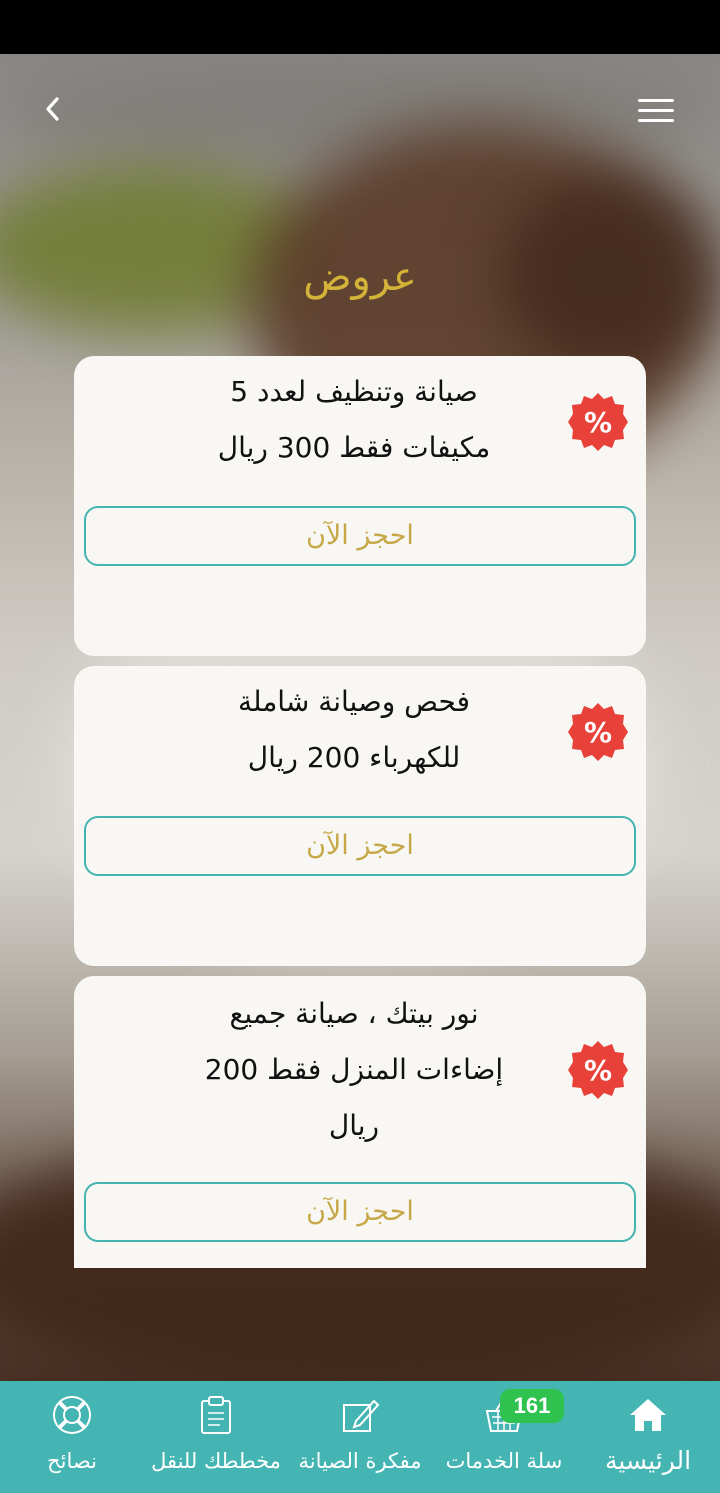 Image resolution: width=720 pixels, height=1493 pixels. I want to click on nav-label: الرئيسية, so click(648, 1460).